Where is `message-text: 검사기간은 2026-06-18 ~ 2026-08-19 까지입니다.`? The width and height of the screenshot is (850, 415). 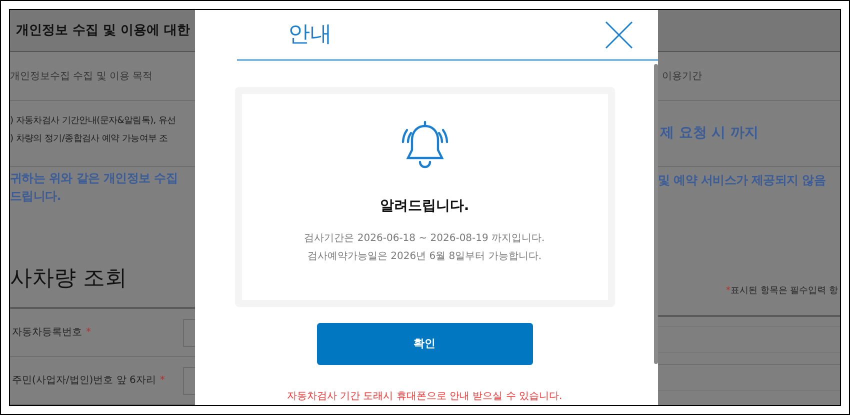 message-text: 검사기간은 2026-06-18 ~ 2026-08-19 까지입니다. is located at coordinates (424, 239).